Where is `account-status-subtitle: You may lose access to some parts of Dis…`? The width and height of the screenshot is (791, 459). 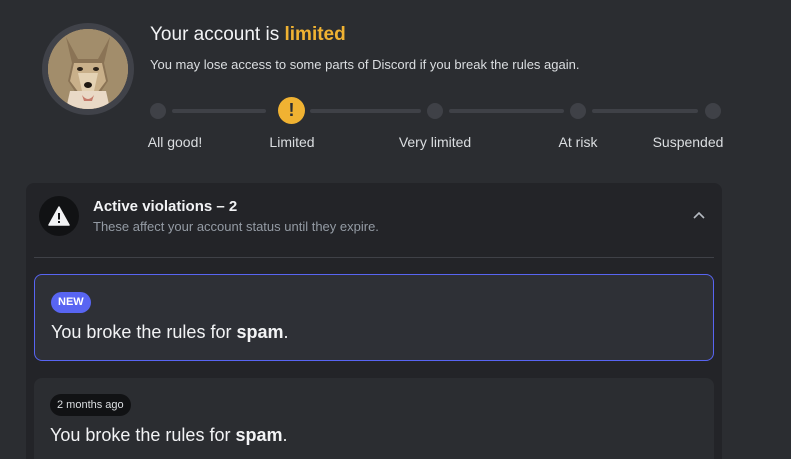
account-status-subtitle: You may lose access to some parts of Dis… is located at coordinates (365, 64).